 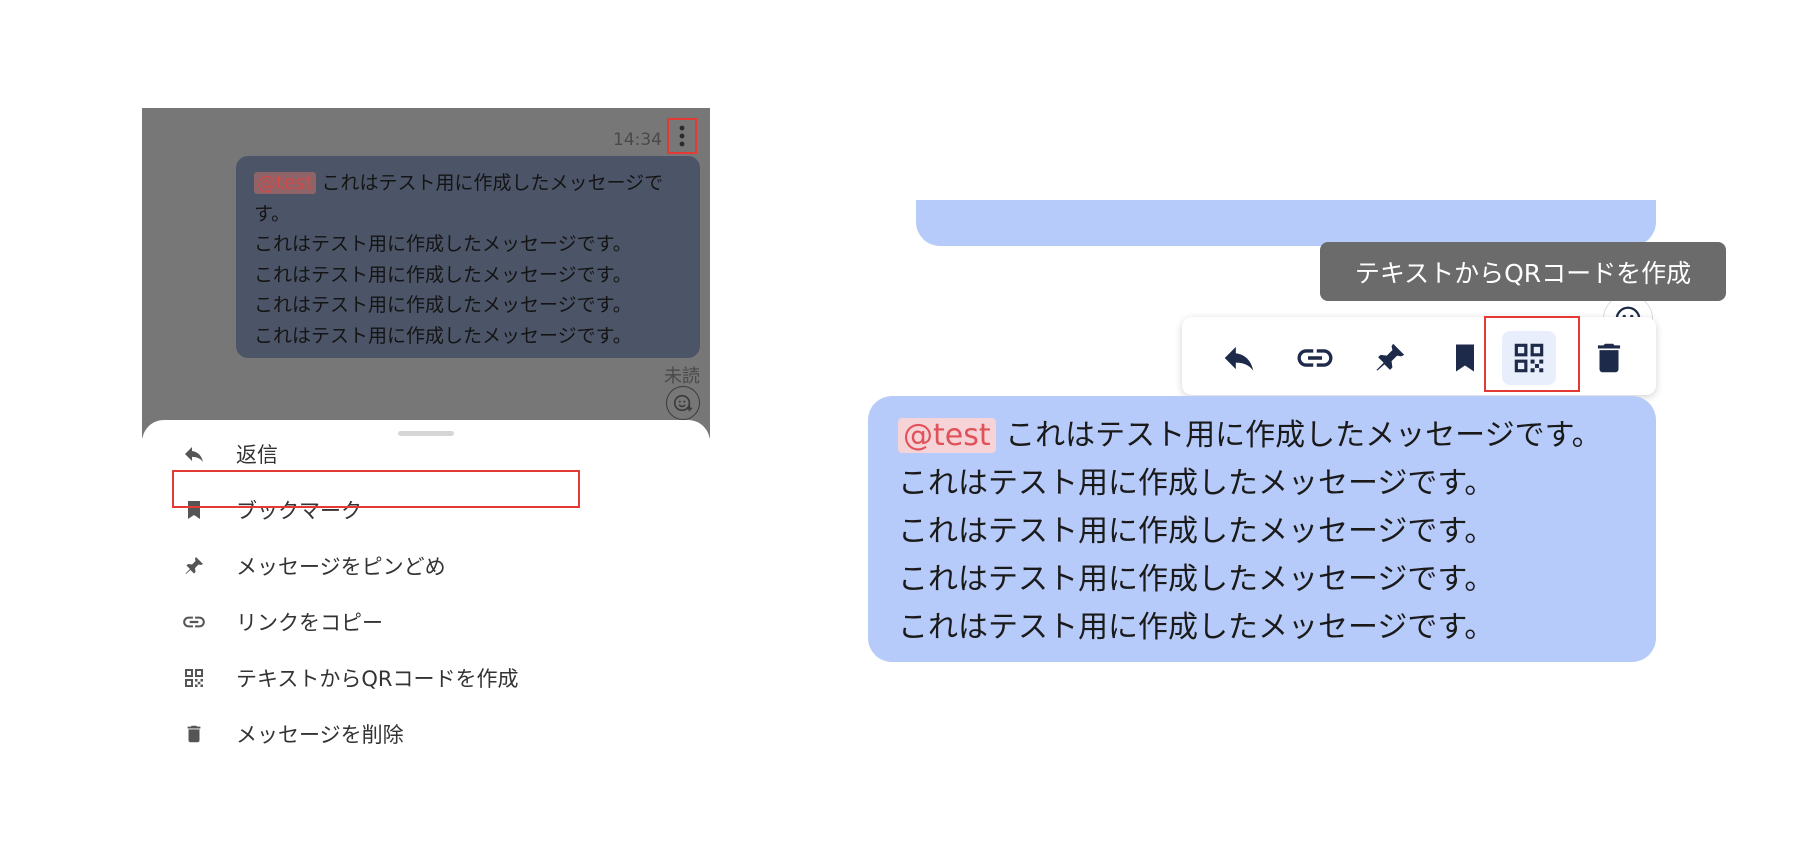 I want to click on reply-button, so click(x=1239, y=358).